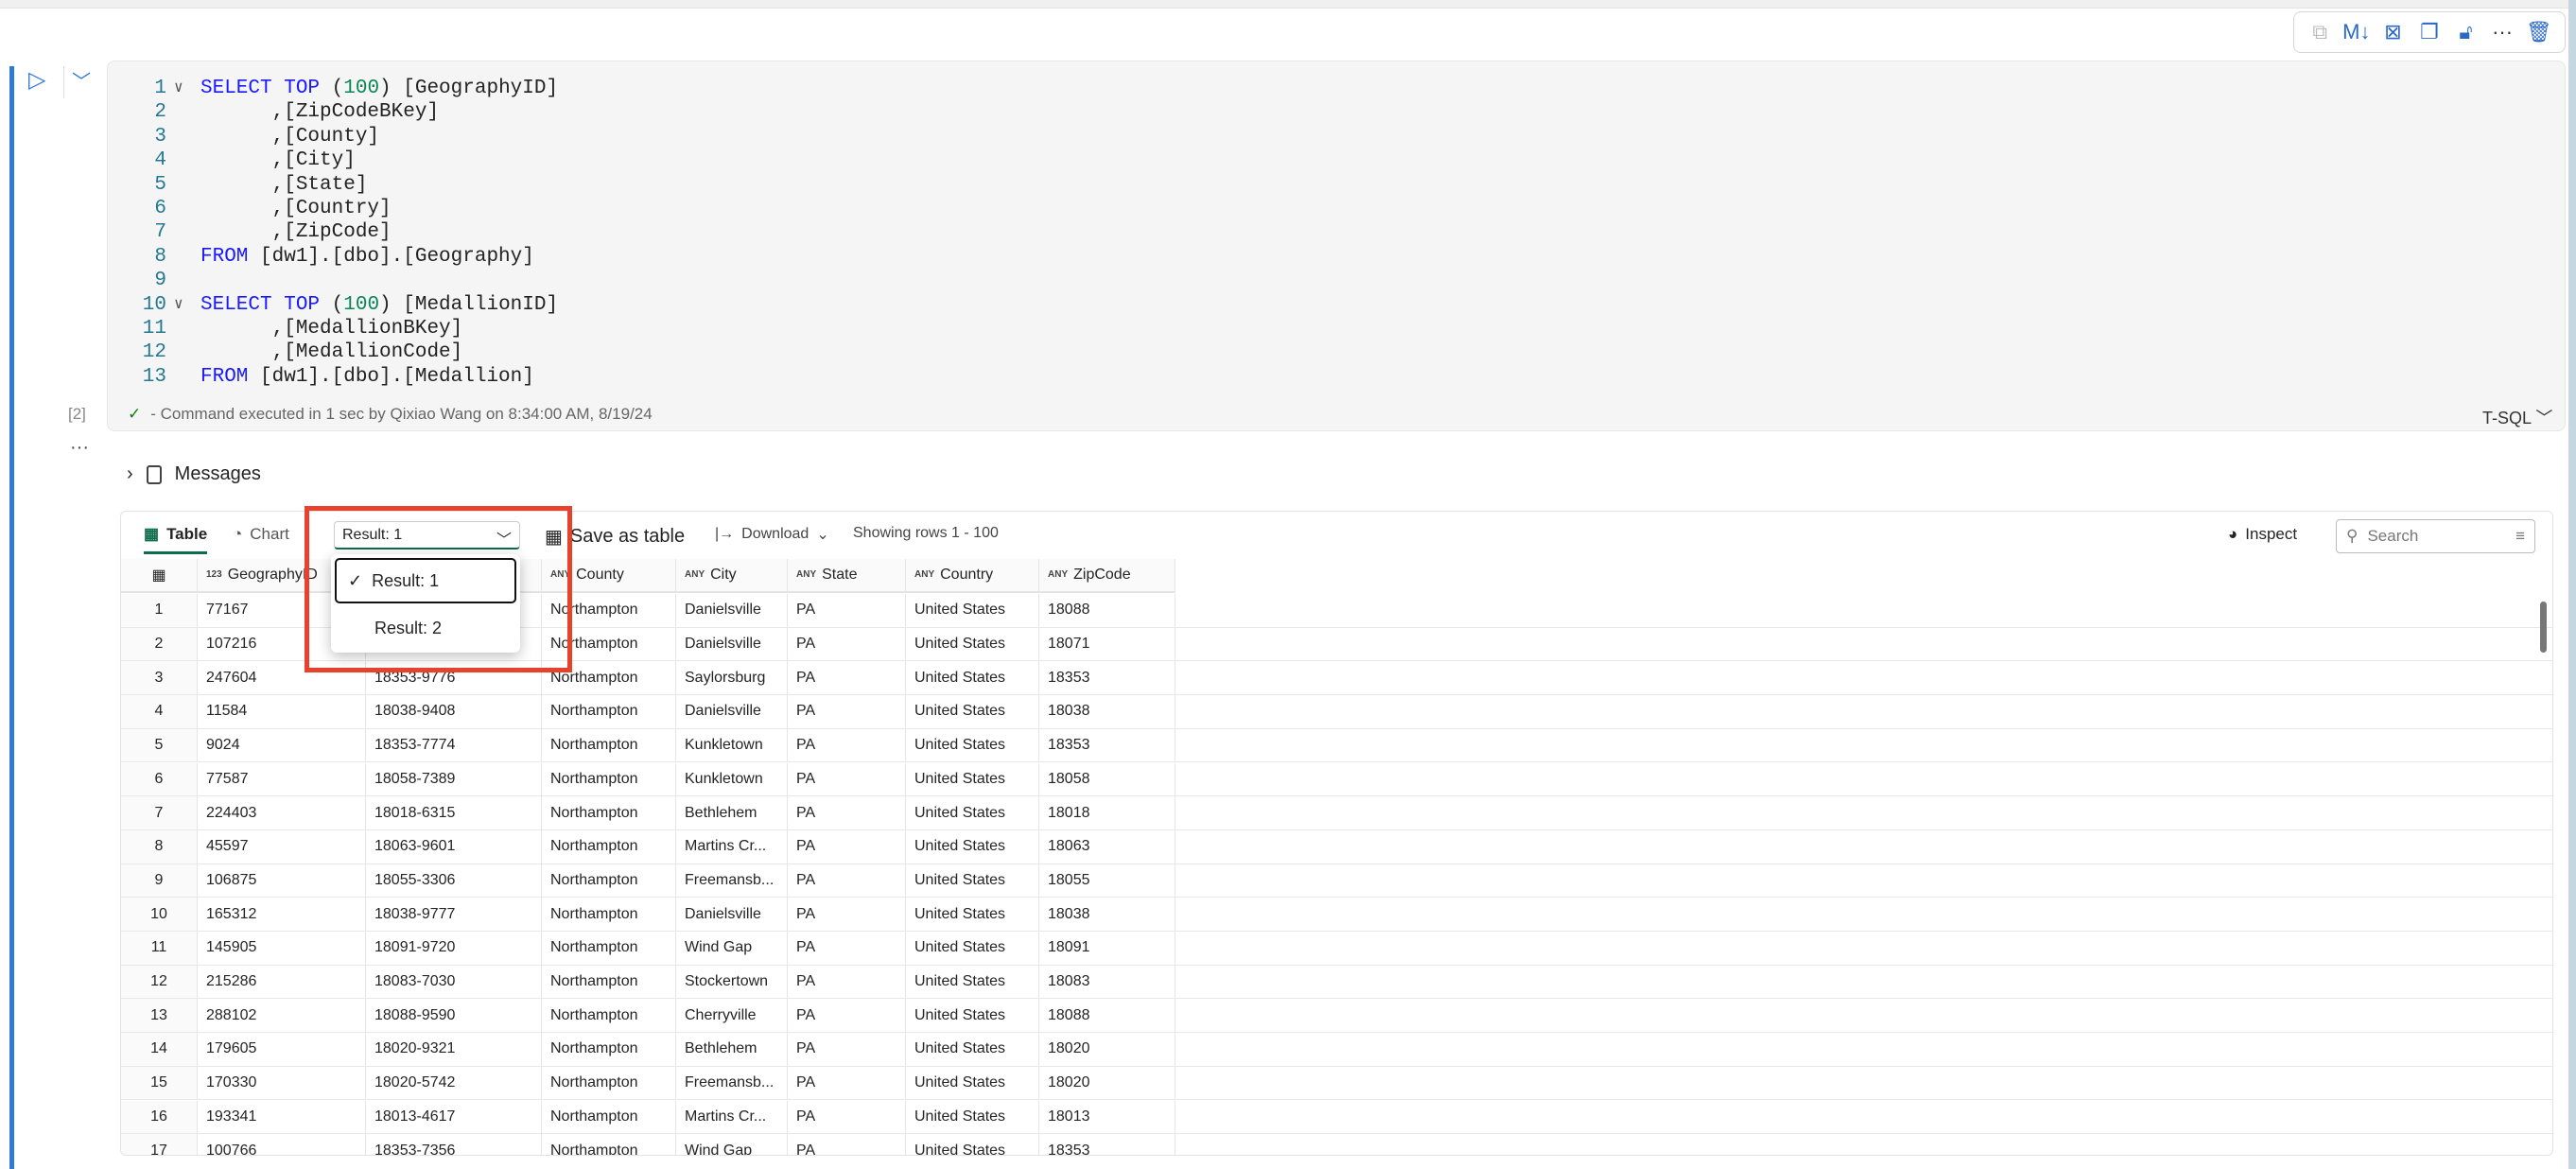  Describe the element at coordinates (282, 1049) in the screenshot. I see `table-cell: 179605` at that location.